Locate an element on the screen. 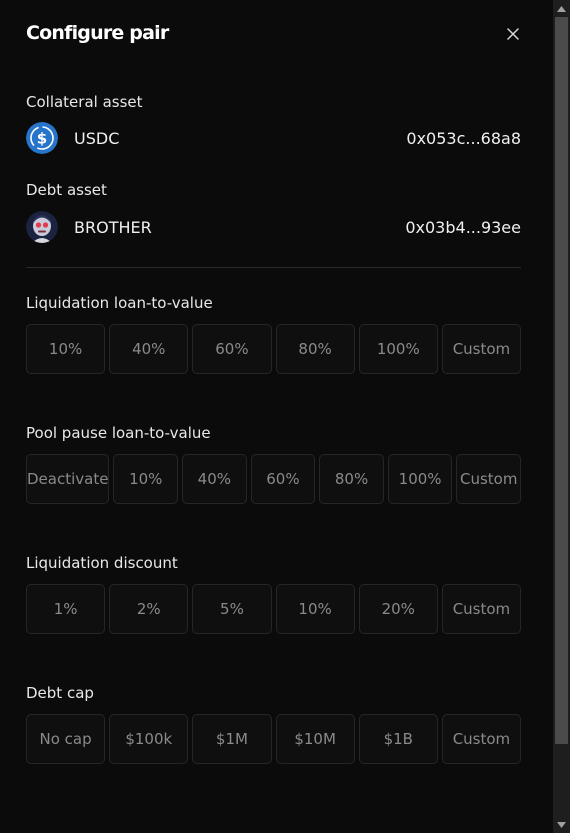  liquidation-ltv-option: 10% is located at coordinates (66, 349).